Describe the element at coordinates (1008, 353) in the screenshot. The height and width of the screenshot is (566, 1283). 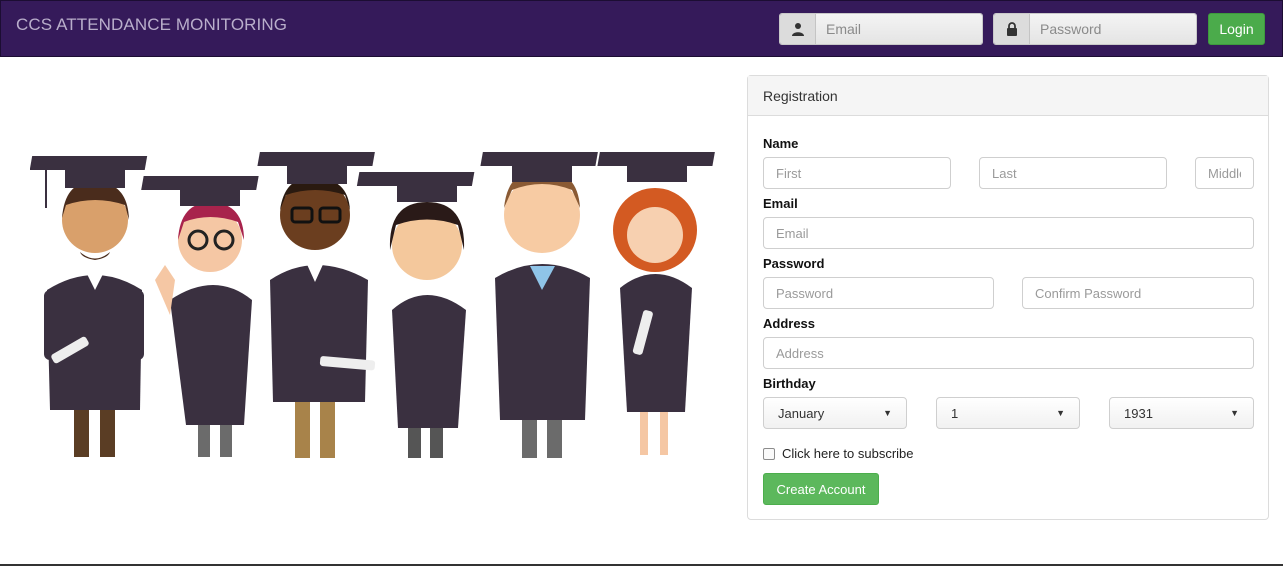
I see `address-field` at that location.